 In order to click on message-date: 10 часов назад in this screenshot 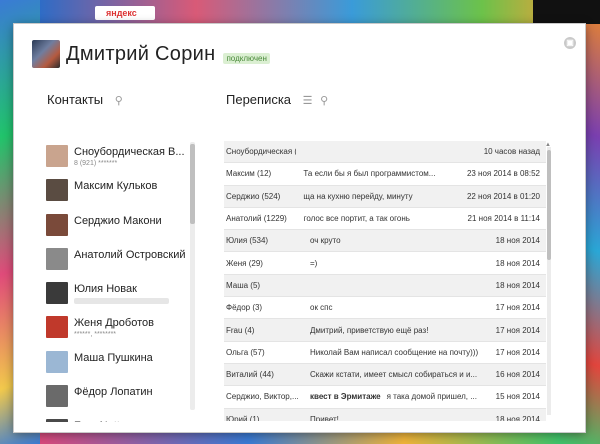, I will do `click(511, 152)`.